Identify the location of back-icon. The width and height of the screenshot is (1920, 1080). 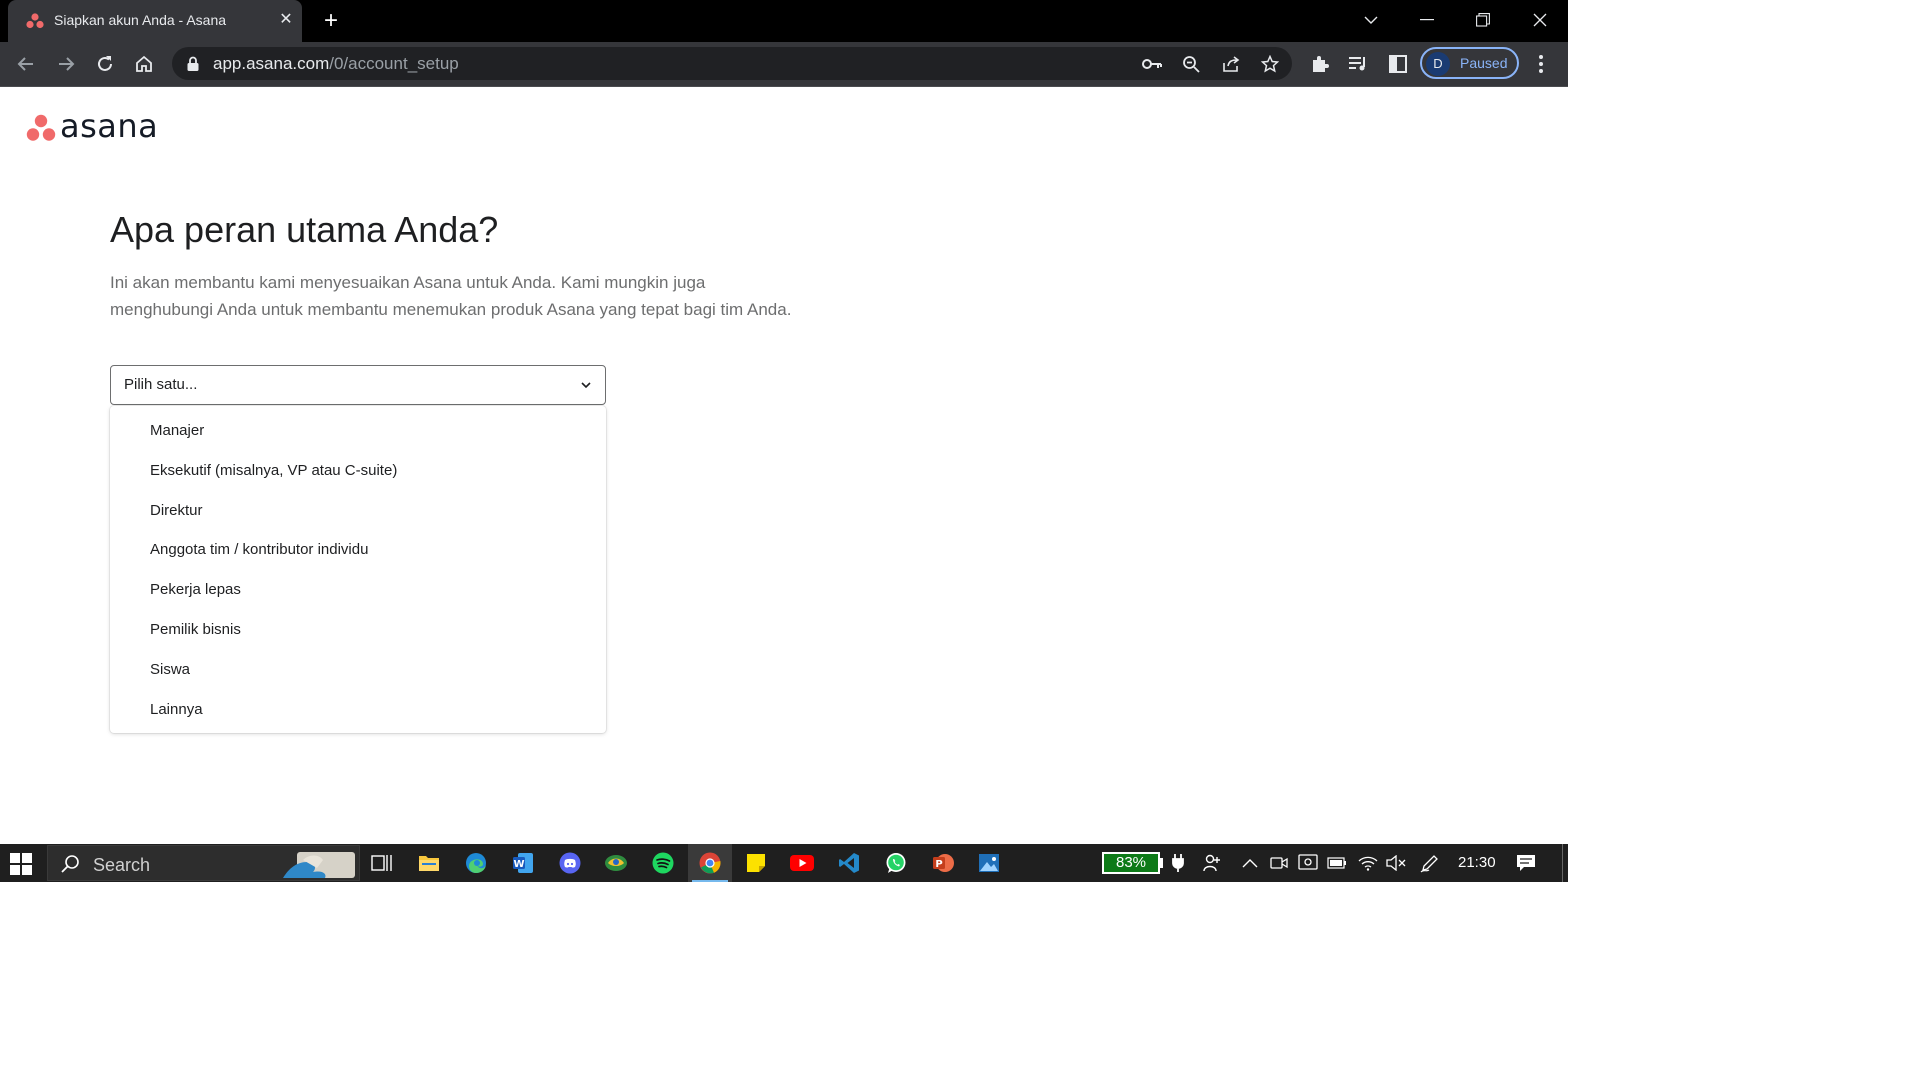
(26, 64).